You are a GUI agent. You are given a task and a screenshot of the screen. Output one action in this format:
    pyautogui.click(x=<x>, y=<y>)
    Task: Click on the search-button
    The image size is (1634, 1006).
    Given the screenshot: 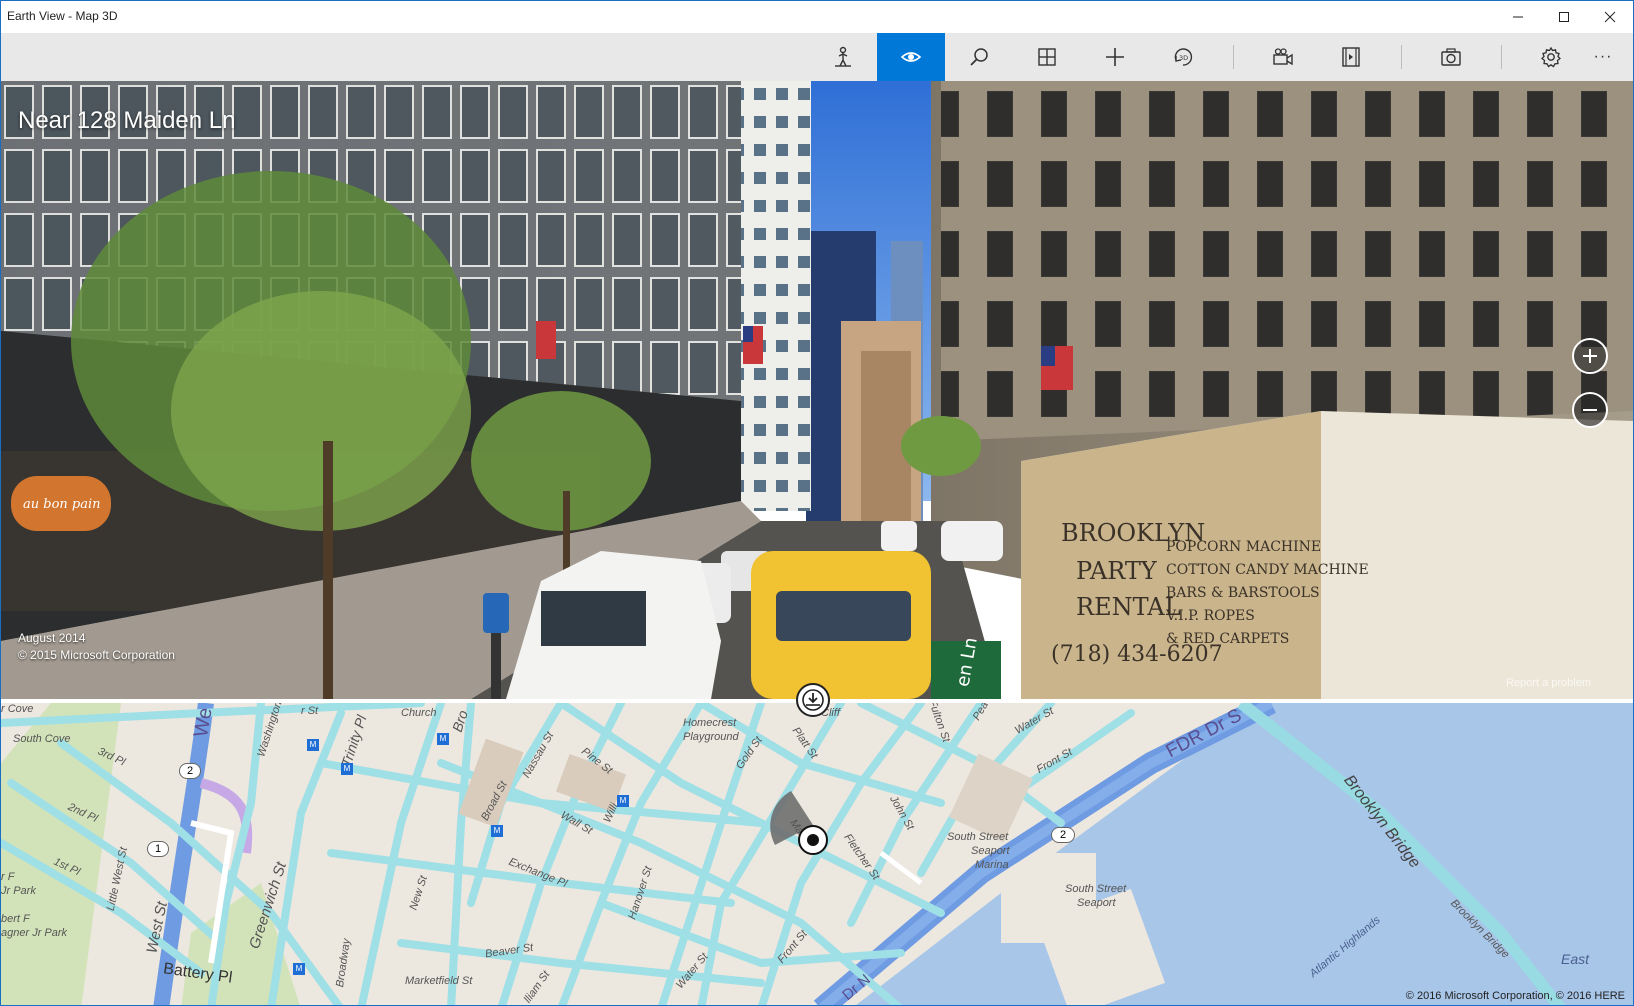 What is the action you would take?
    pyautogui.click(x=979, y=57)
    